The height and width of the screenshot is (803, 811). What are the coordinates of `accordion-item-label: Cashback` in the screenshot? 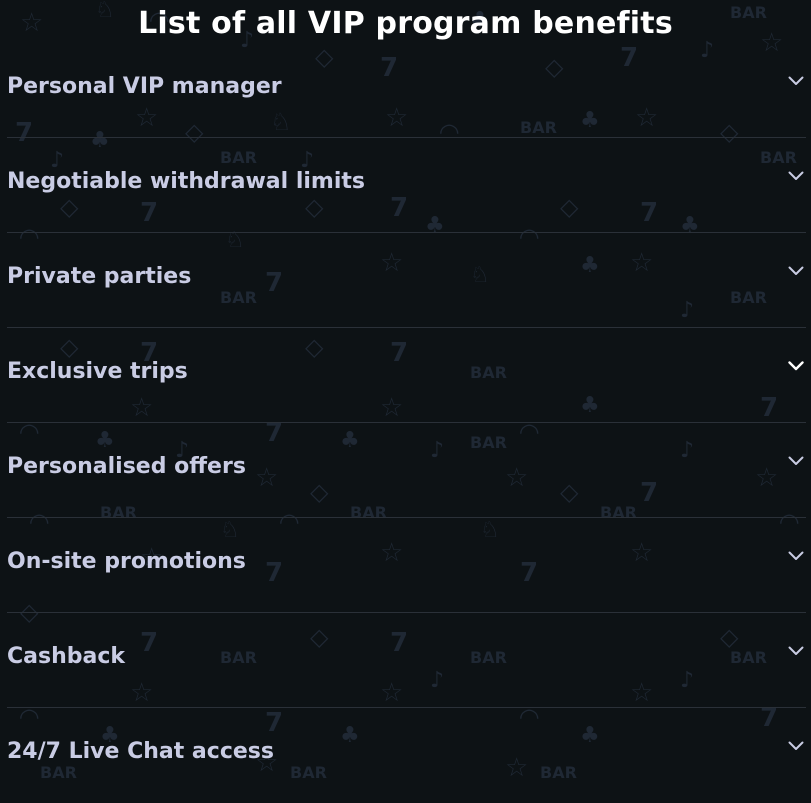 It's located at (66, 656).